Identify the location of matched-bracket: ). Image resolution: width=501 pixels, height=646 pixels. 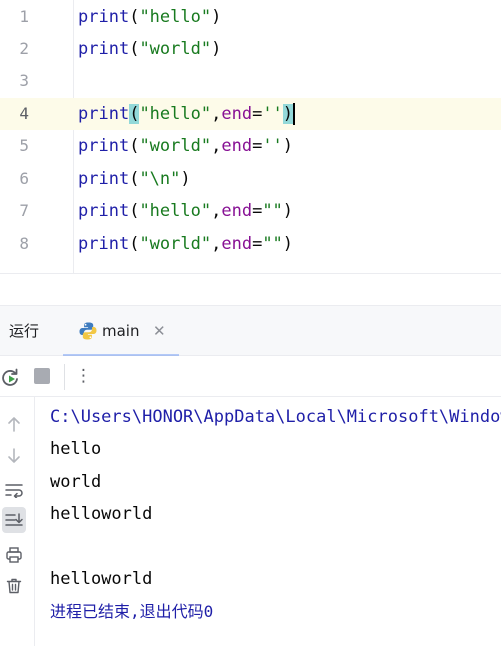
(288, 114).